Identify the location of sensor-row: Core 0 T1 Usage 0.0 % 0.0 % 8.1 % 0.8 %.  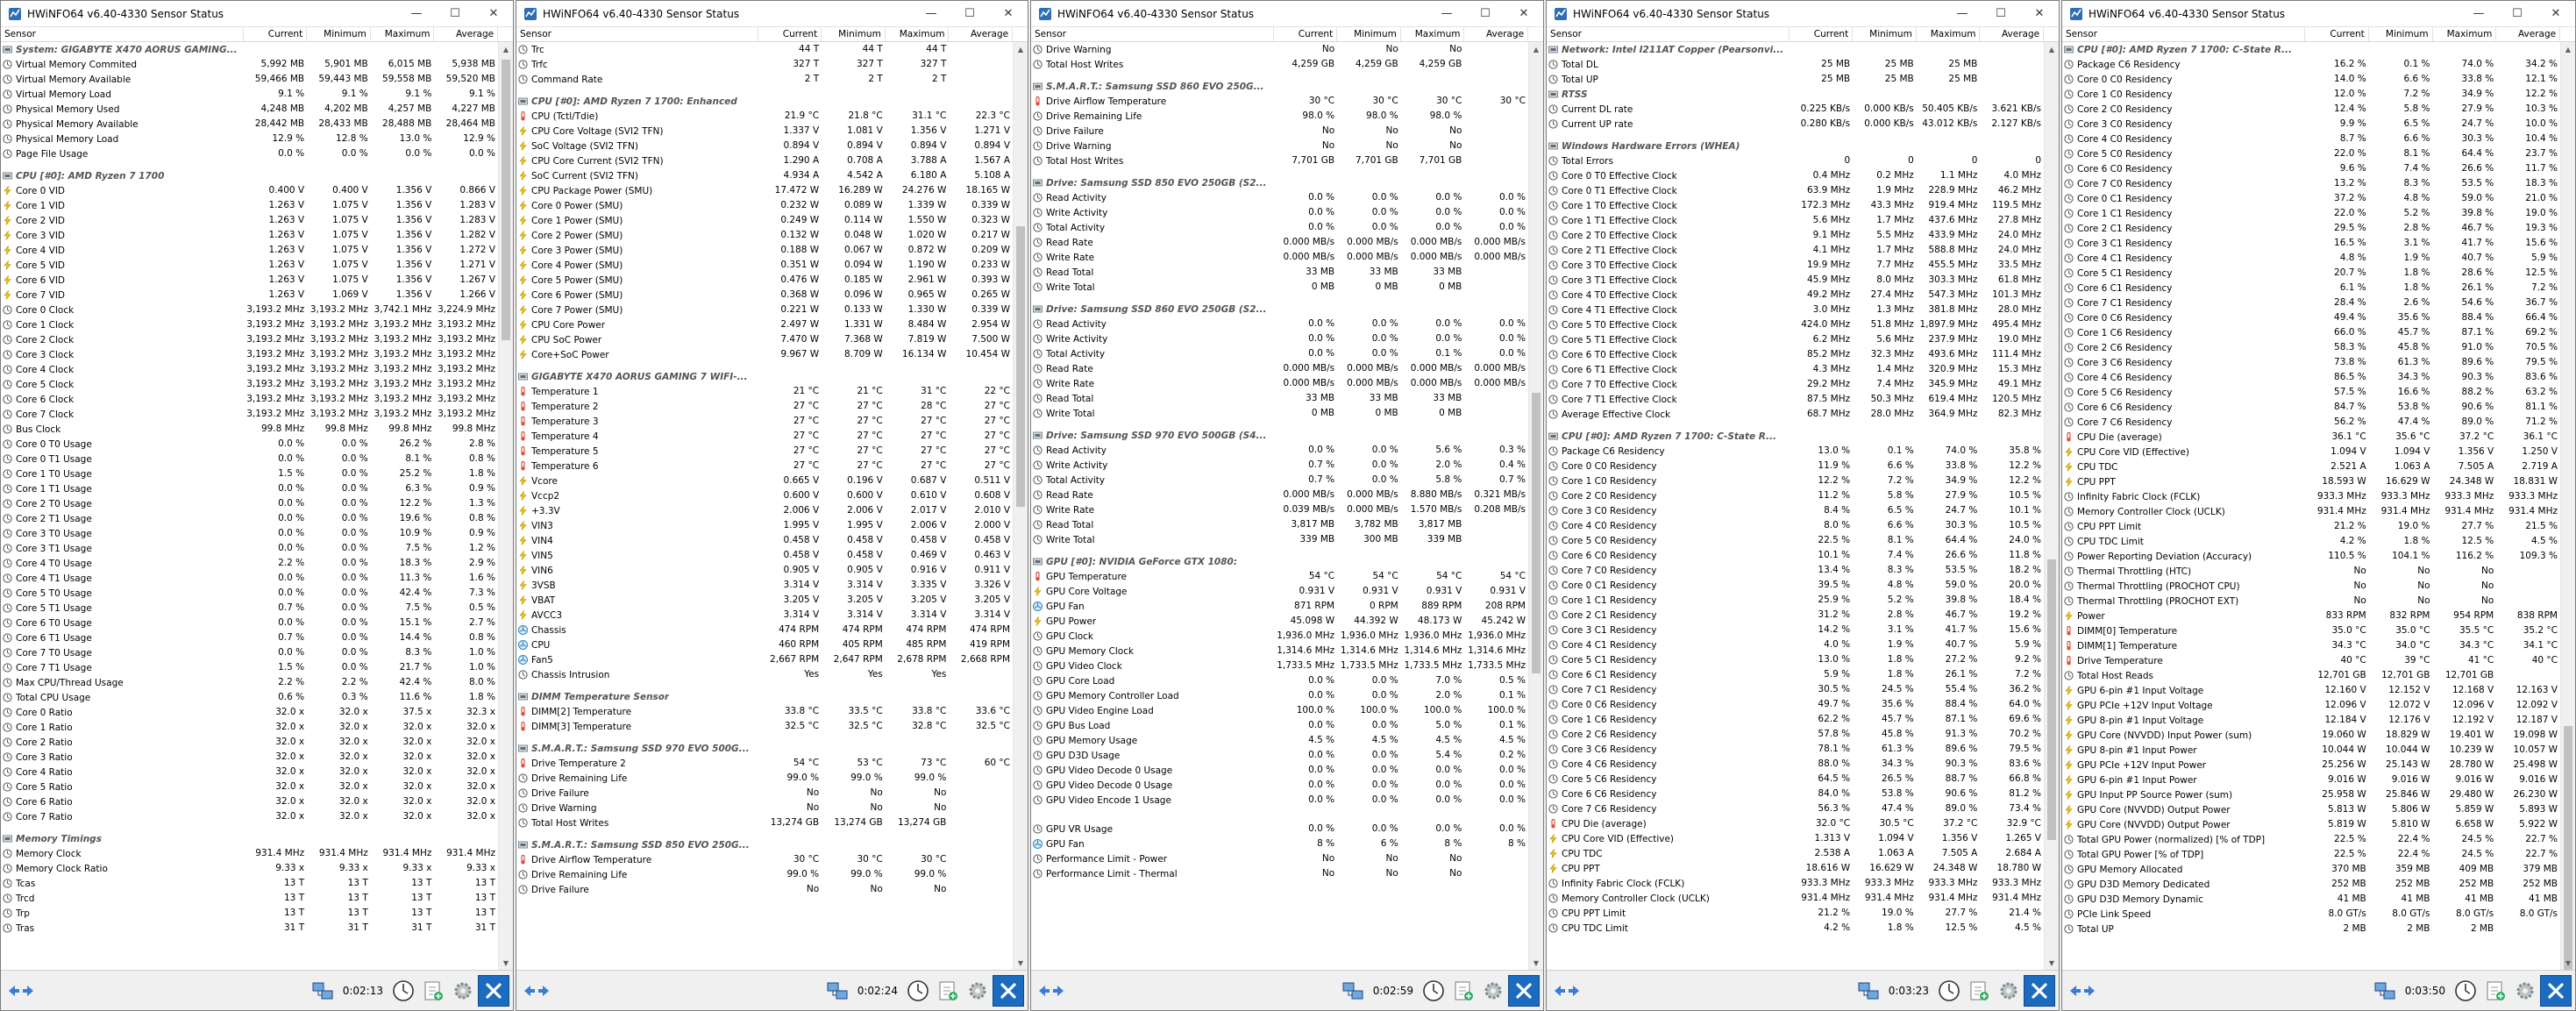
(249, 459).